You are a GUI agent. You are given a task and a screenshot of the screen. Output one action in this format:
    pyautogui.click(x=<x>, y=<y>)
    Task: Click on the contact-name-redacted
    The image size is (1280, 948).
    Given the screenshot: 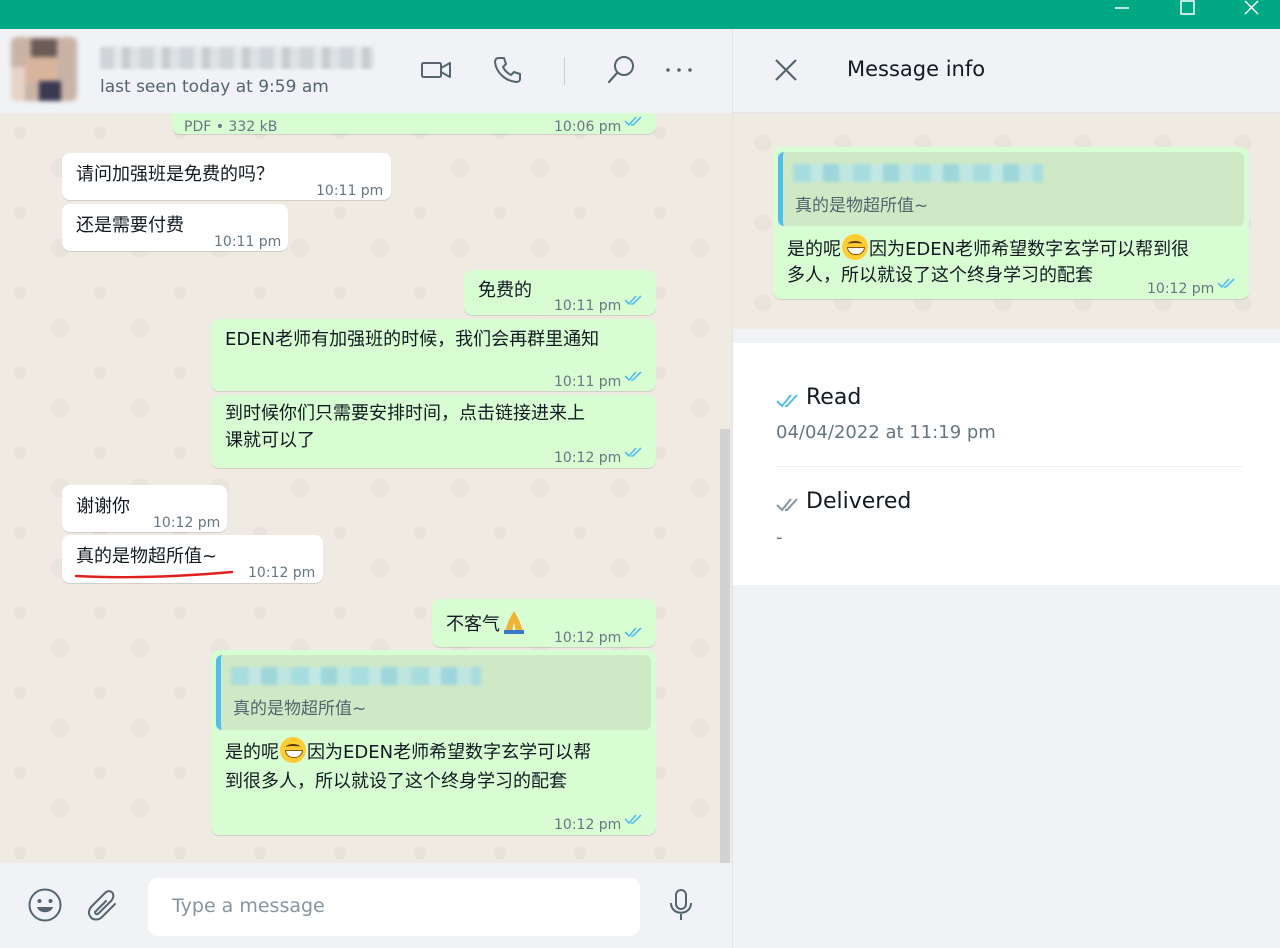 What is the action you would take?
    pyautogui.click(x=237, y=58)
    